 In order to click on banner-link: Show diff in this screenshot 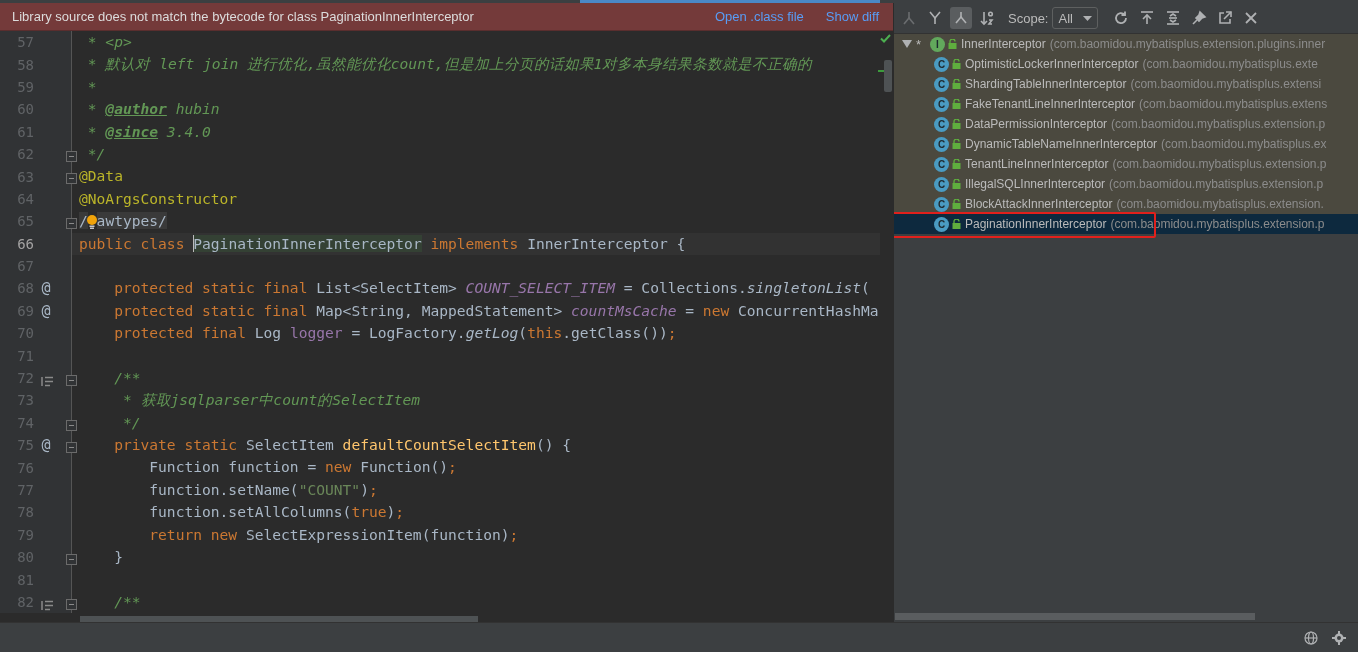, I will do `click(852, 16)`.